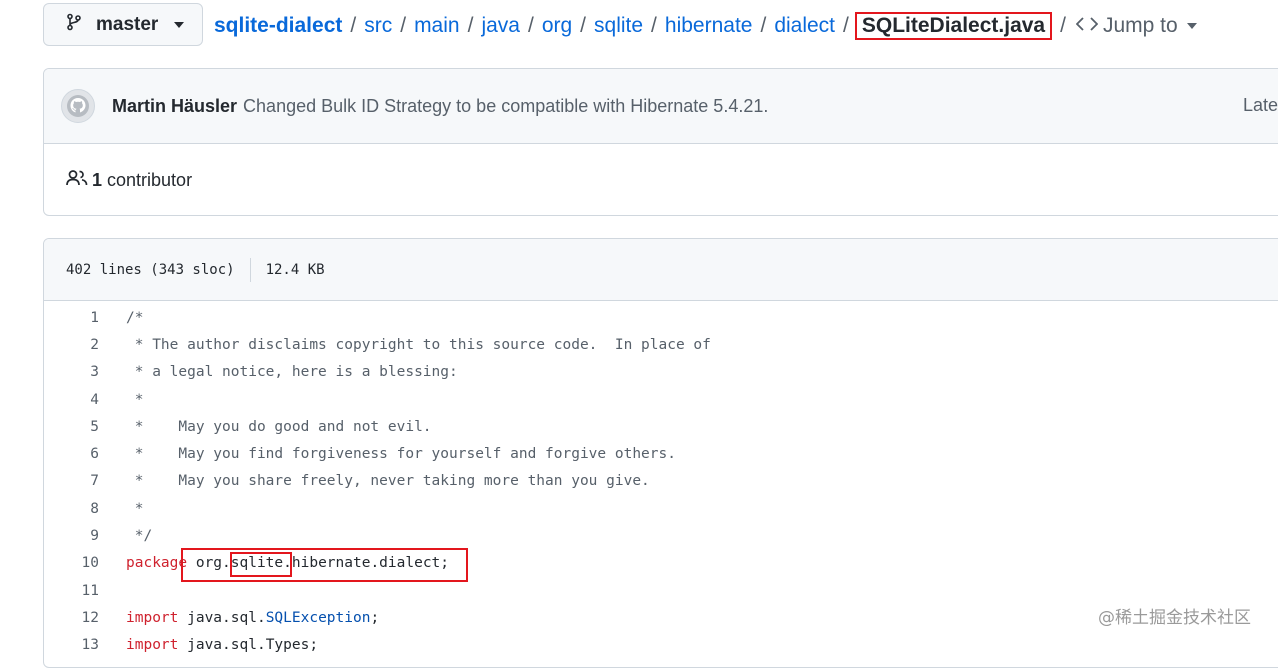  What do you see at coordinates (378, 26) in the screenshot?
I see `breadcrumb-dir-link: src` at bounding box center [378, 26].